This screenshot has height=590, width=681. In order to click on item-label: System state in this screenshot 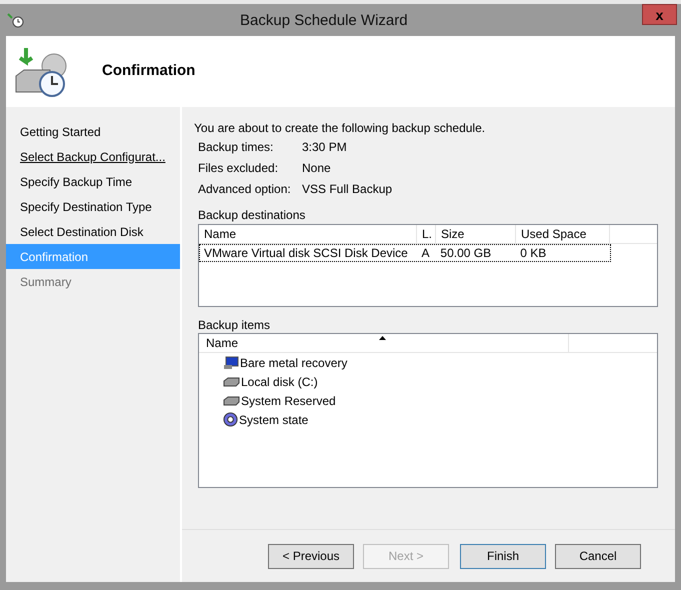, I will do `click(273, 419)`.